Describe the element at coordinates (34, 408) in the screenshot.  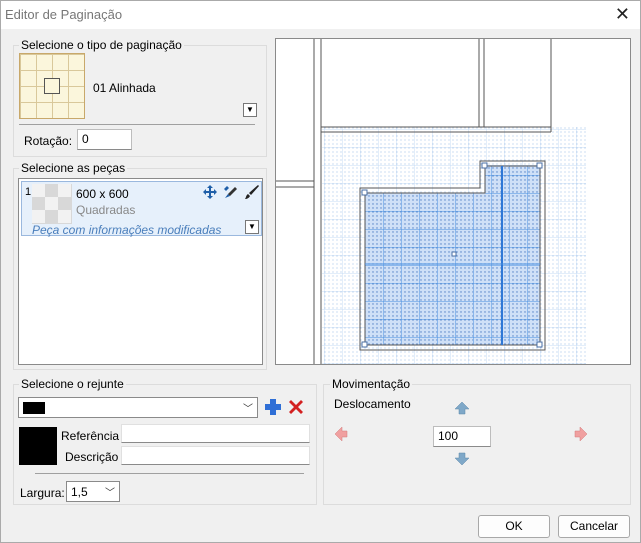
I see `grout-color-swatch` at that location.